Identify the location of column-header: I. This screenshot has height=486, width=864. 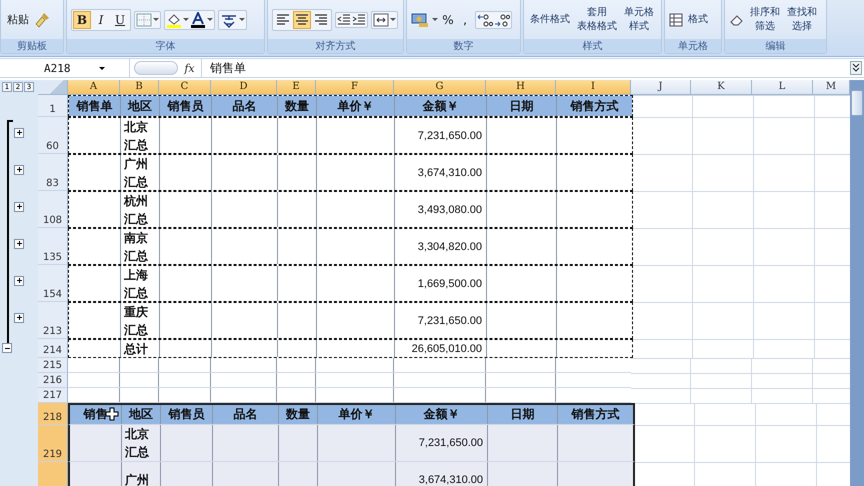
(593, 87).